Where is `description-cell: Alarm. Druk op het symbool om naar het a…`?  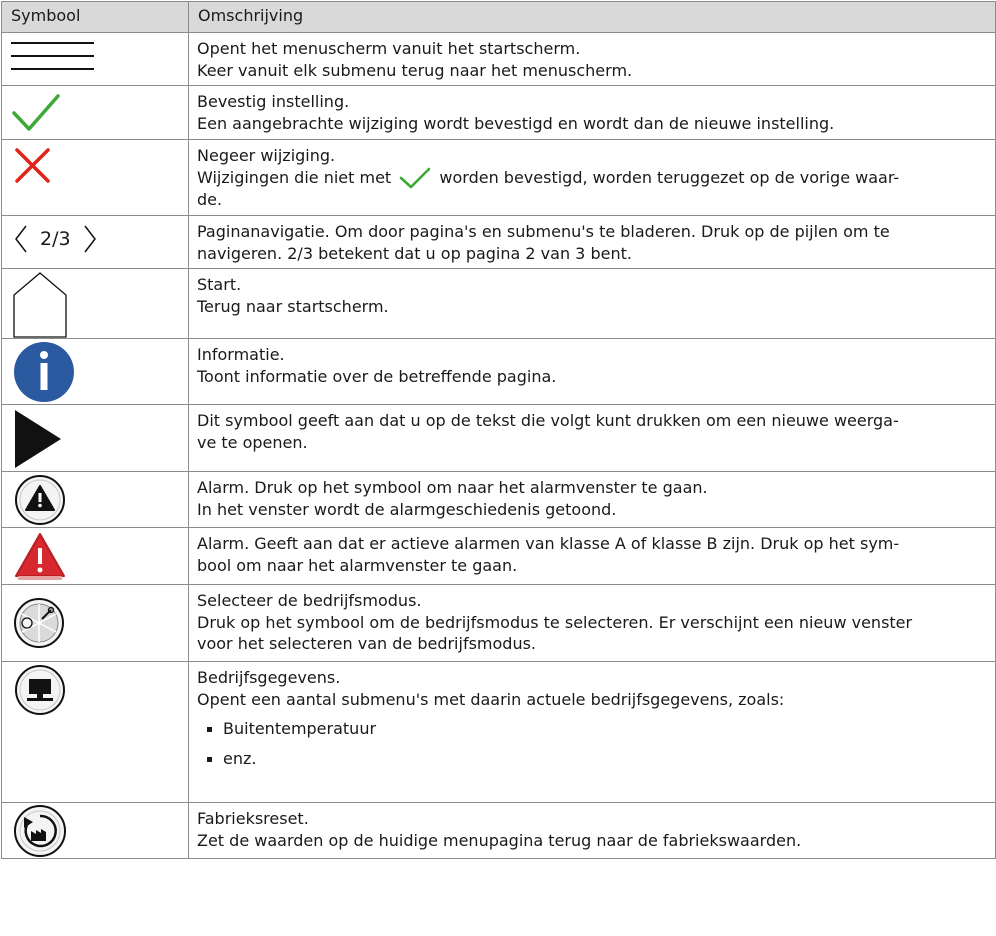
description-cell: Alarm. Druk op het symbool om naar het a… is located at coordinates (592, 499).